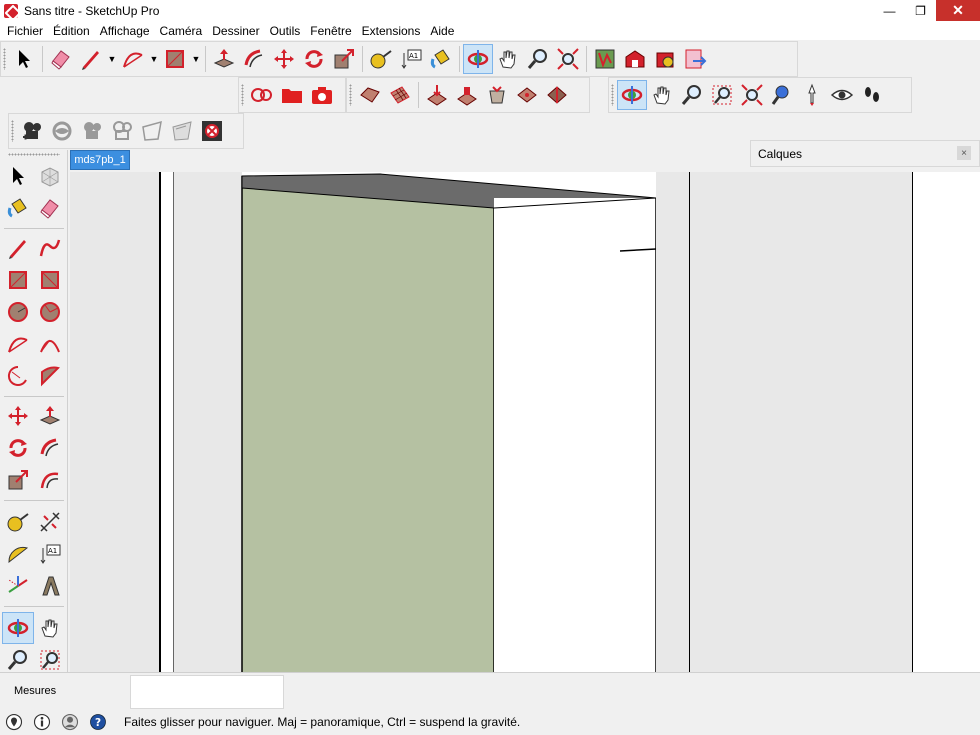 Image resolution: width=980 pixels, height=735 pixels. Describe the element at coordinates (18, 628) in the screenshot. I see `lt-orbit-button` at that location.